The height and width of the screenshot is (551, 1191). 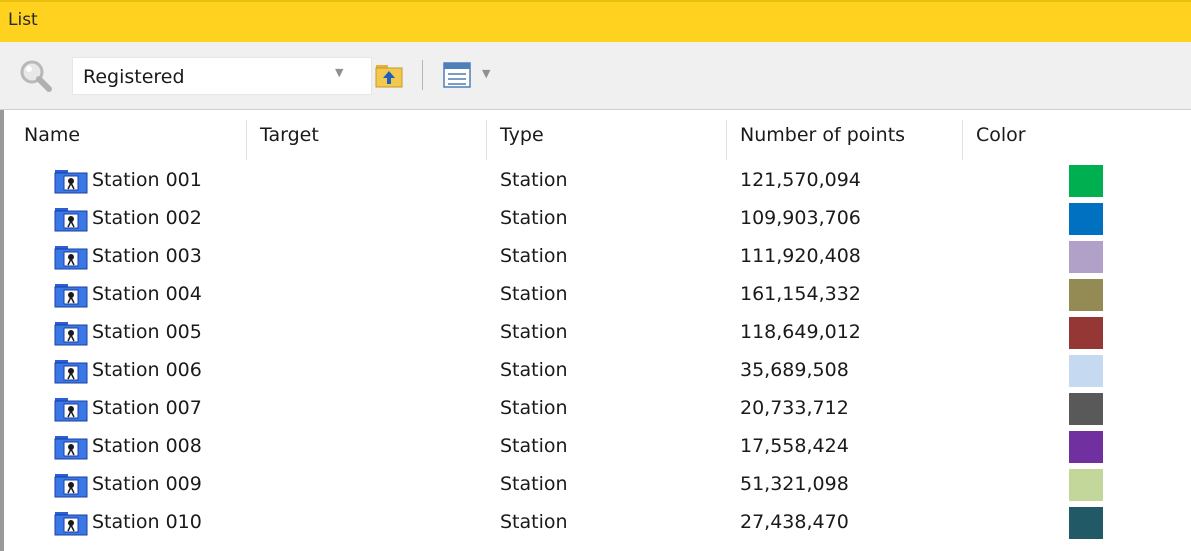 I want to click on column-header-type: Type, so click(x=608, y=136).